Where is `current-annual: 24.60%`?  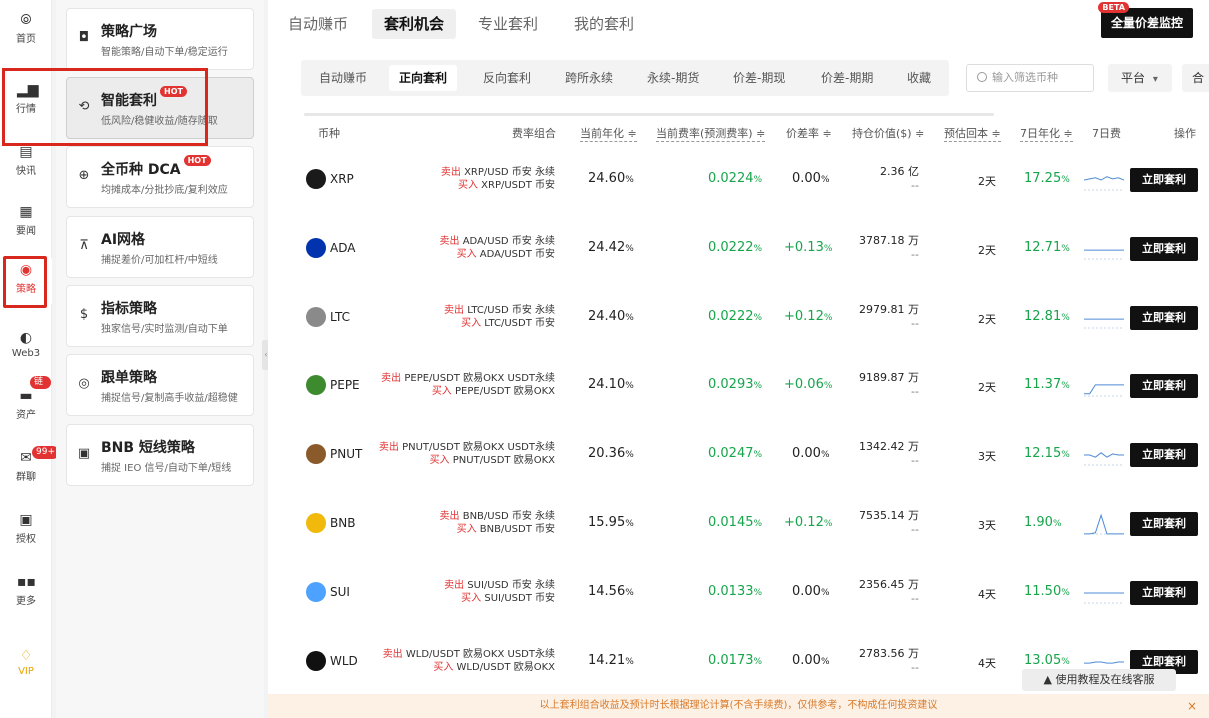
current-annual: 24.60% is located at coordinates (611, 178).